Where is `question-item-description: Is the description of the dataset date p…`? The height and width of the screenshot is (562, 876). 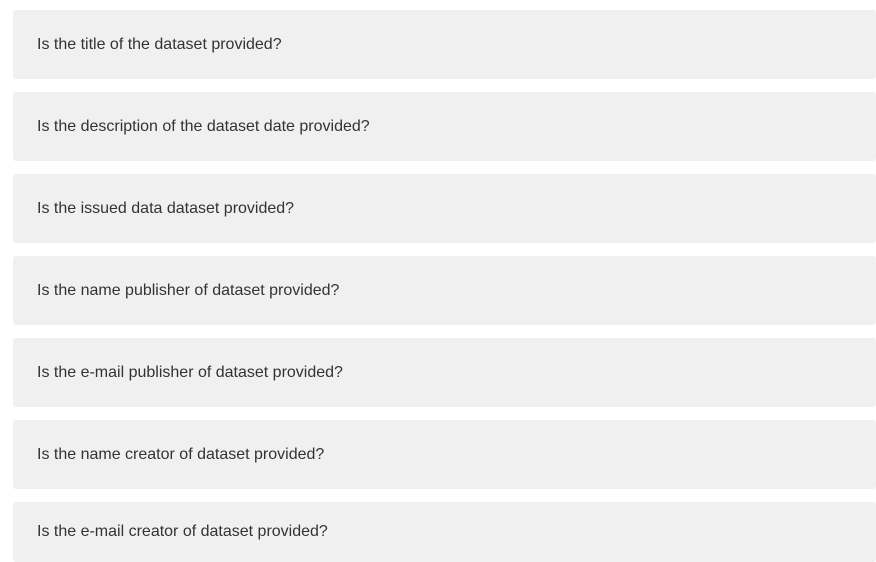
question-item-description: Is the description of the dataset date p… is located at coordinates (444, 126).